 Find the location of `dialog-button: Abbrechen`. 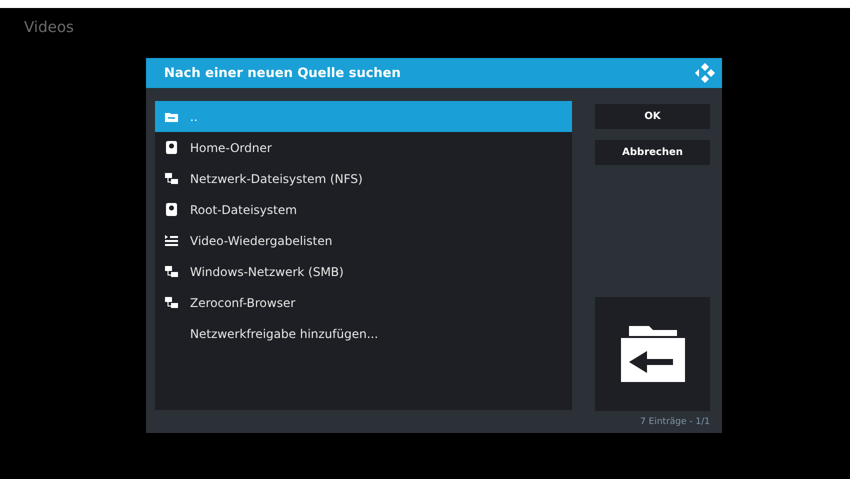

dialog-button: Abbrechen is located at coordinates (652, 152).